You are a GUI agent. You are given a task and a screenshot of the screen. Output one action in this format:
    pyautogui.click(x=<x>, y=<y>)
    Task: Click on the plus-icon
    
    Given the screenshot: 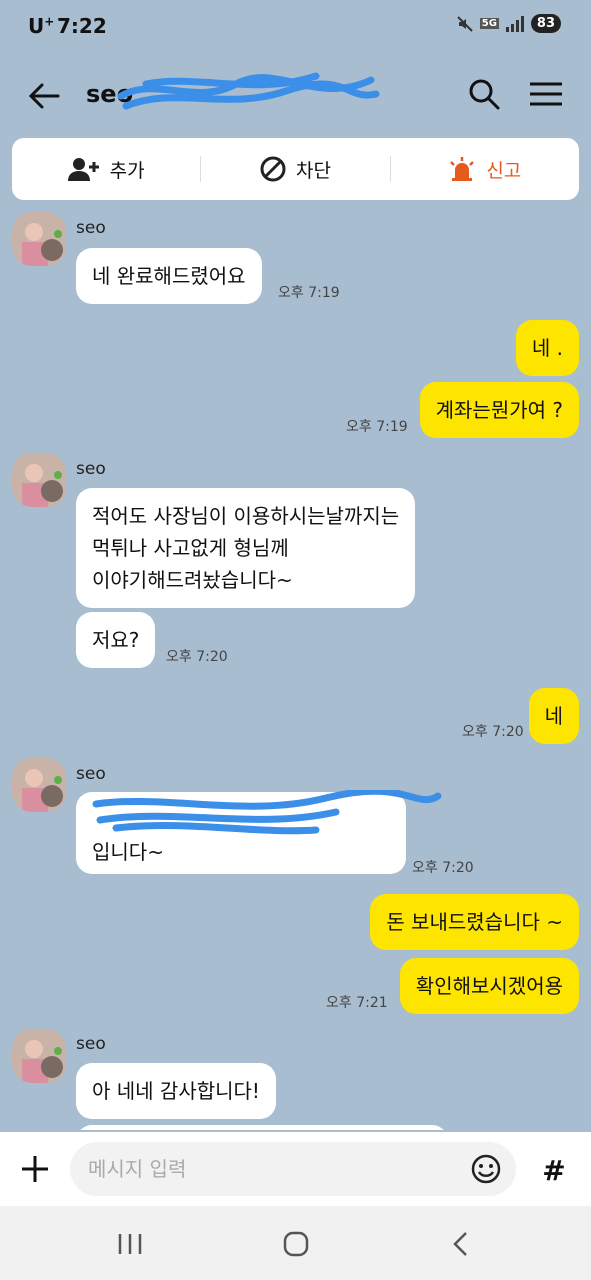 What is the action you would take?
    pyautogui.click(x=35, y=1169)
    